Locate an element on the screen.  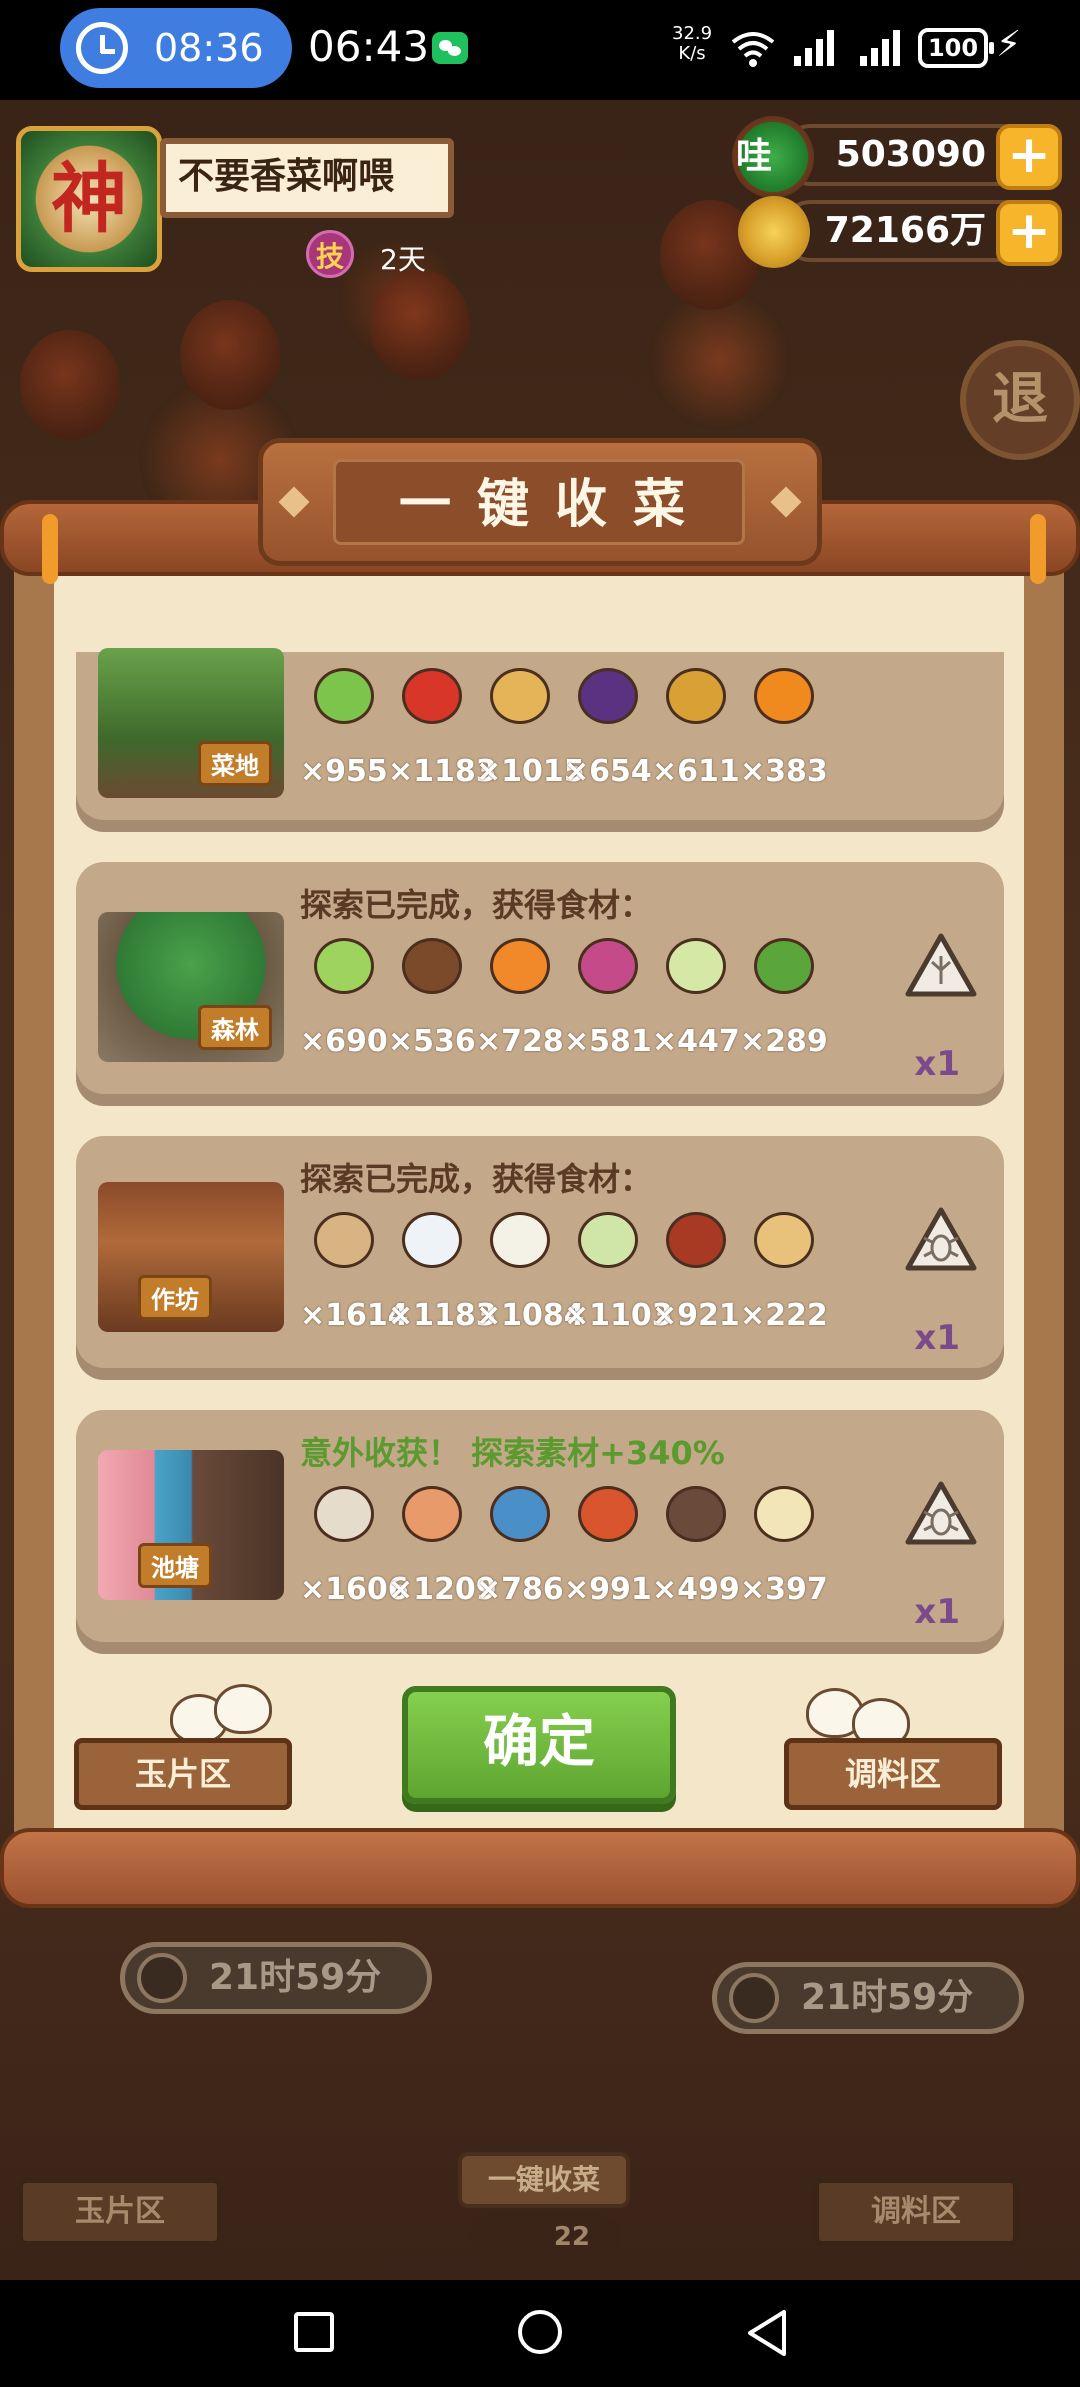
location-label: 菜地 is located at coordinates (235, 763).